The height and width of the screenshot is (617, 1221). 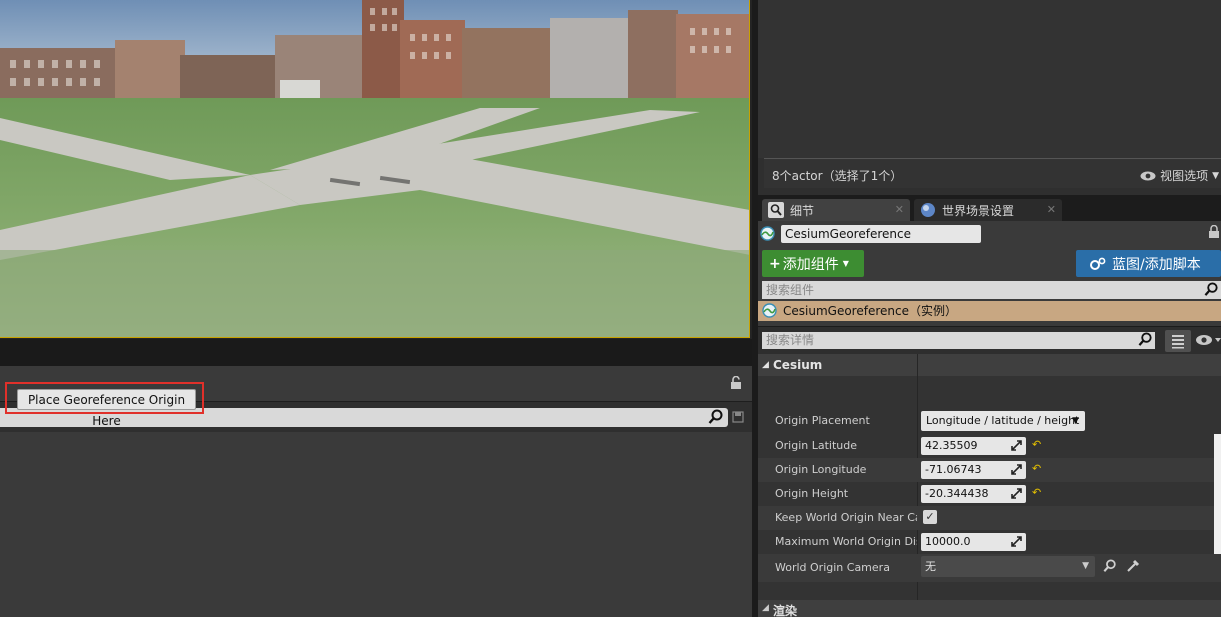 What do you see at coordinates (989, 608) in the screenshot?
I see `category-render-header: ◢ 渲染` at bounding box center [989, 608].